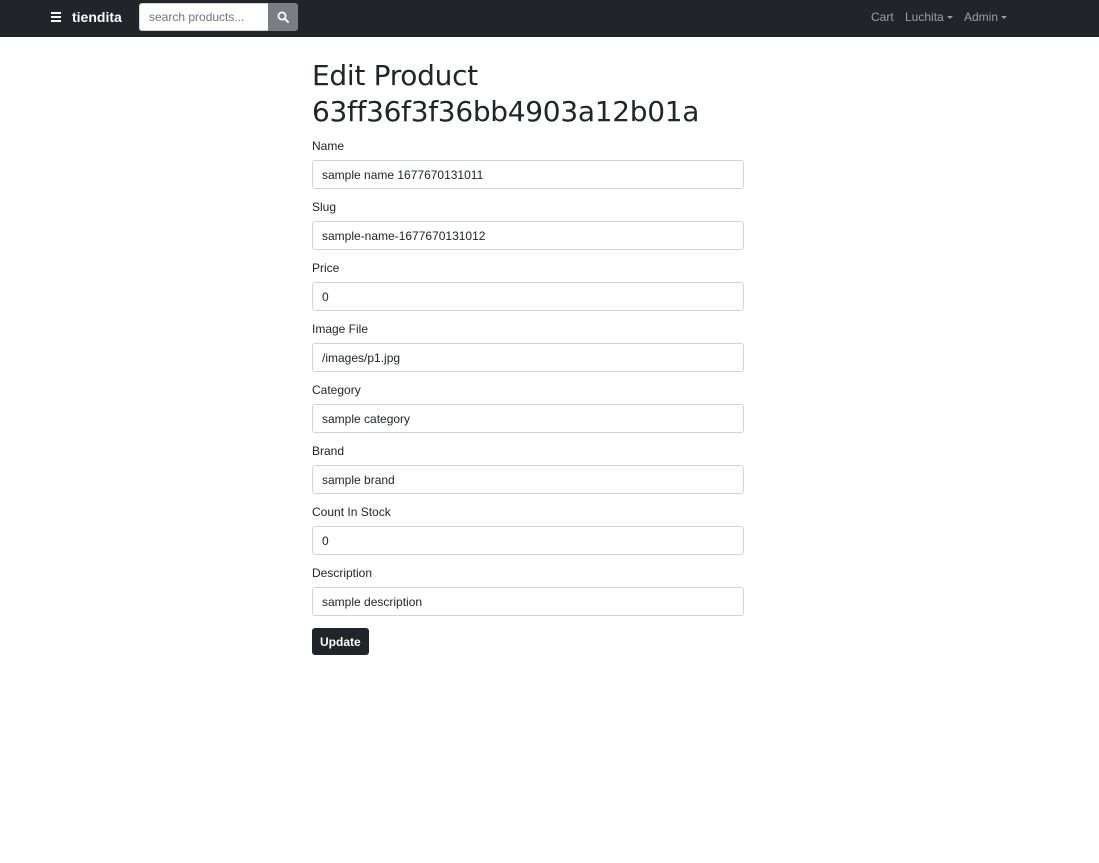  Describe the element at coordinates (340, 641) in the screenshot. I see `update-button: Update` at that location.